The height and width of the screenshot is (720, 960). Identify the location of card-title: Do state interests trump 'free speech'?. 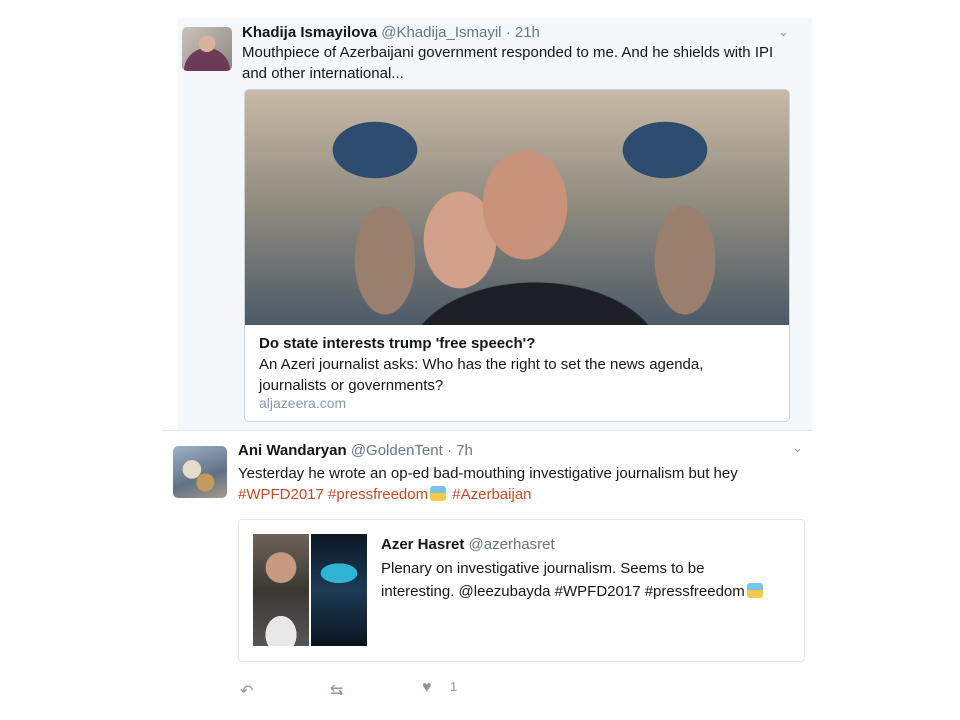
(397, 343).